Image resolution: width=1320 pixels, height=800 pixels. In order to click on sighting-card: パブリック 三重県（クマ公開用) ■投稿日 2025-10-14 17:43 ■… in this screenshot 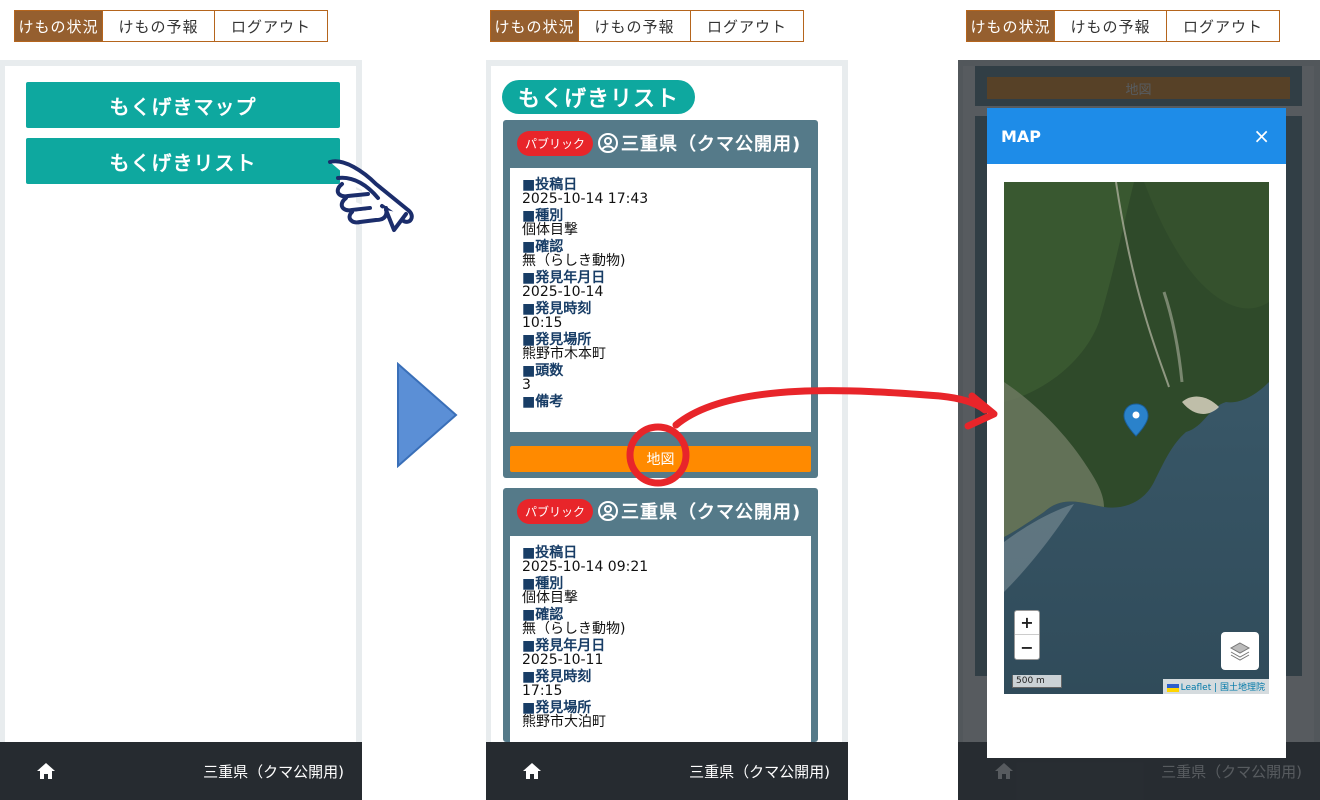, I will do `click(660, 299)`.